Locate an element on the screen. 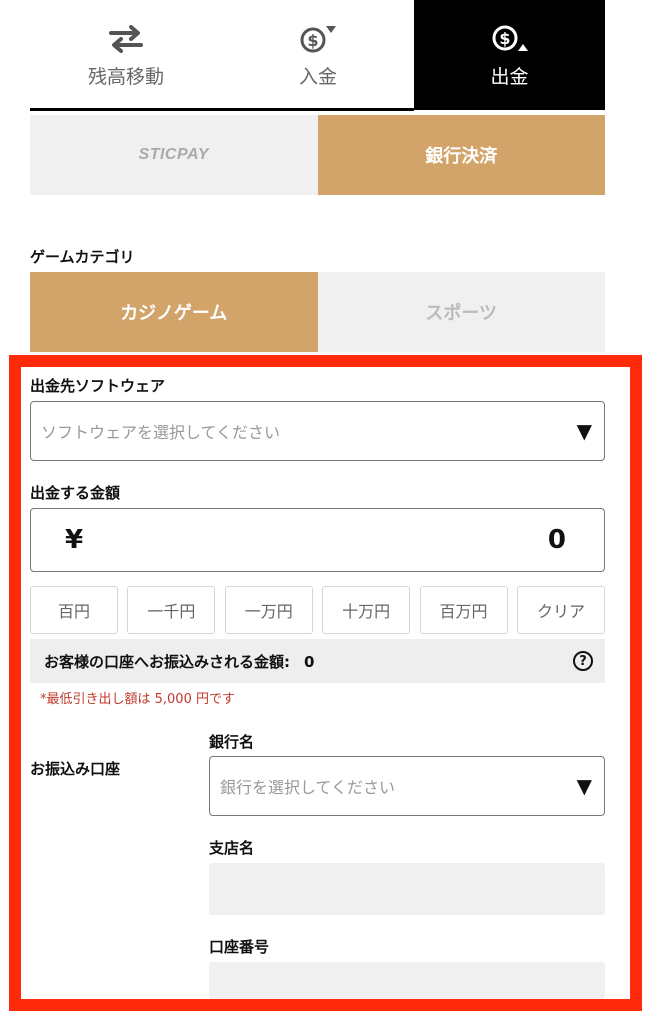  tab-label: 出金 is located at coordinates (509, 76).